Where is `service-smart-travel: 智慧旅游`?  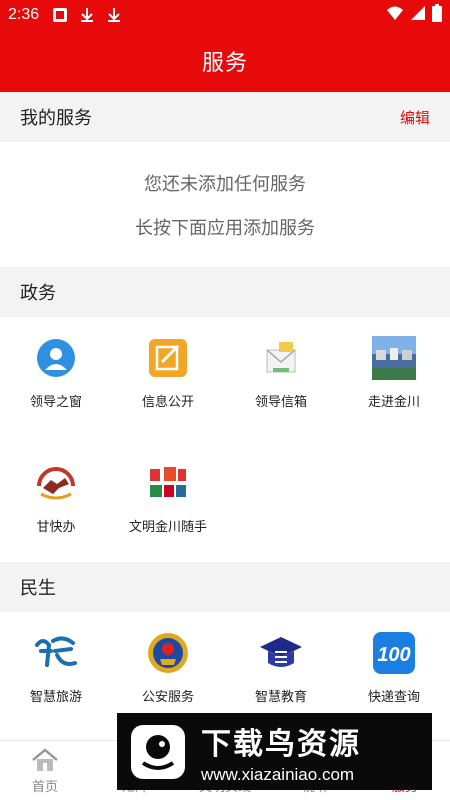
service-smart-travel: 智慧旅游 is located at coordinates (56, 672).